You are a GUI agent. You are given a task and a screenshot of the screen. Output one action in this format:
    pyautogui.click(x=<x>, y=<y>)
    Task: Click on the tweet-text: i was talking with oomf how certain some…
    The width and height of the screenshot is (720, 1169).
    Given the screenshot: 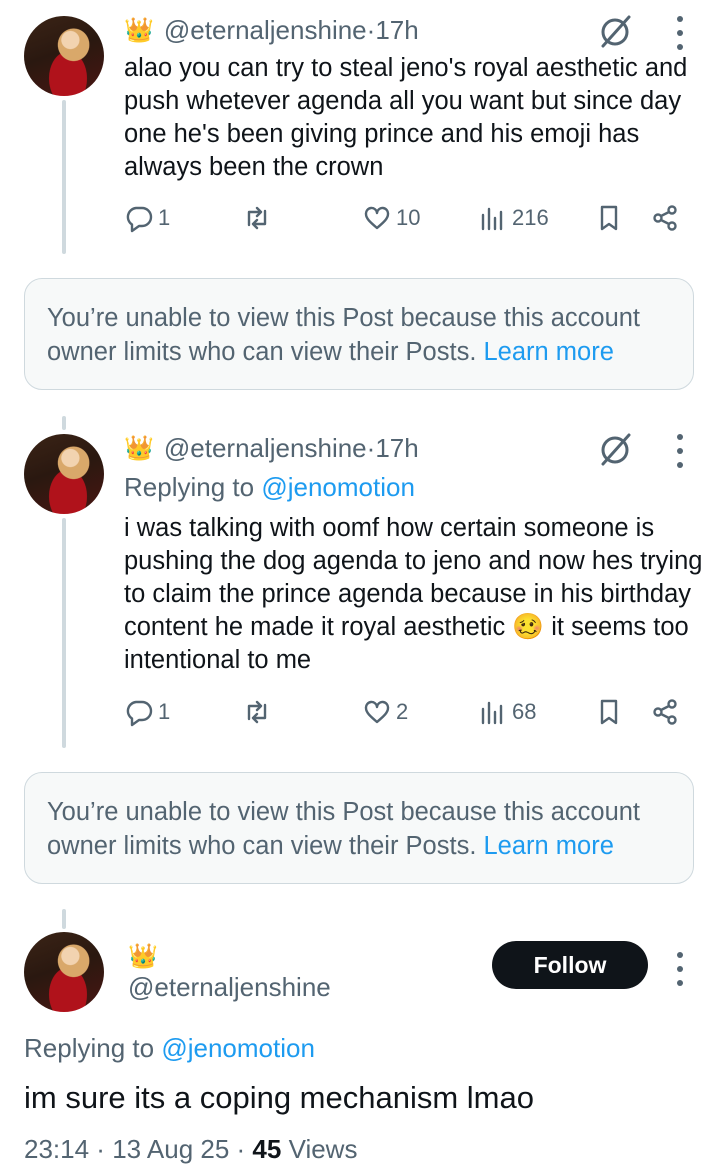 What is the action you would take?
    pyautogui.click(x=414, y=594)
    